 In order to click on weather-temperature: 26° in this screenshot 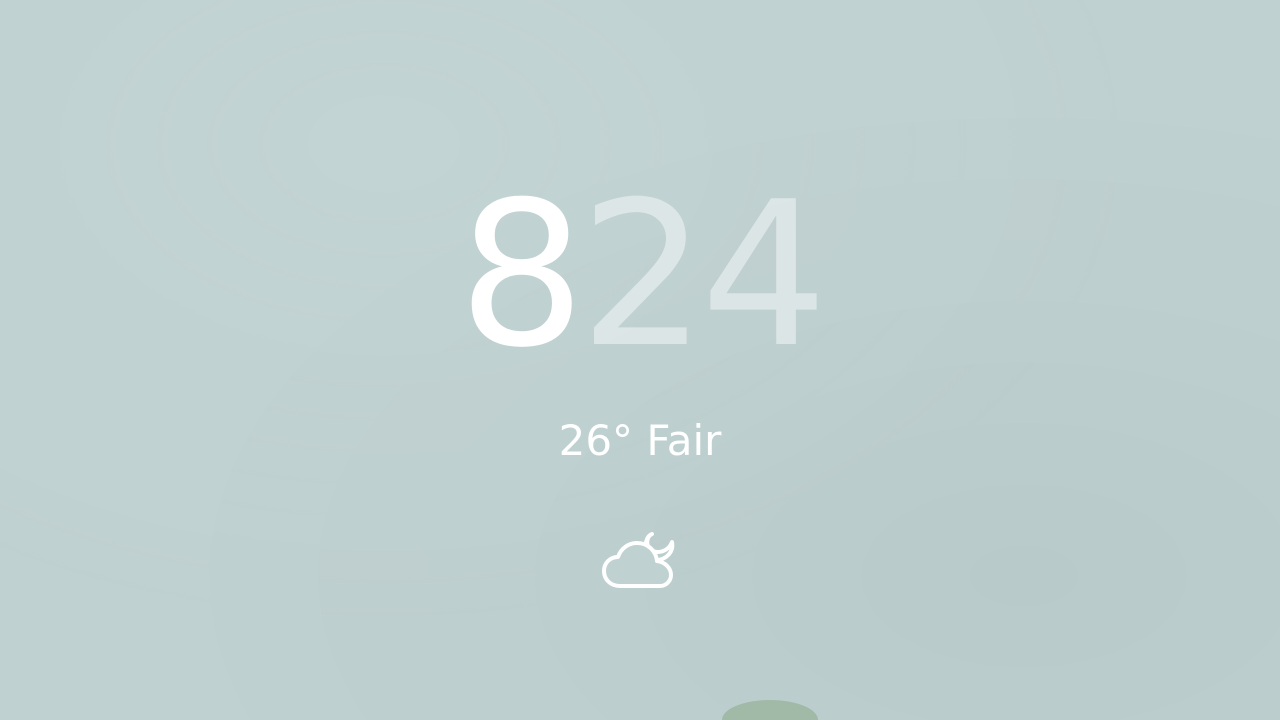, I will do `click(596, 440)`.